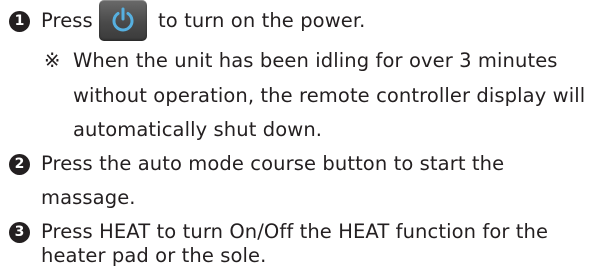 This screenshot has width=604, height=272. What do you see at coordinates (52, 60) in the screenshot?
I see `note-mark: ※` at bounding box center [52, 60].